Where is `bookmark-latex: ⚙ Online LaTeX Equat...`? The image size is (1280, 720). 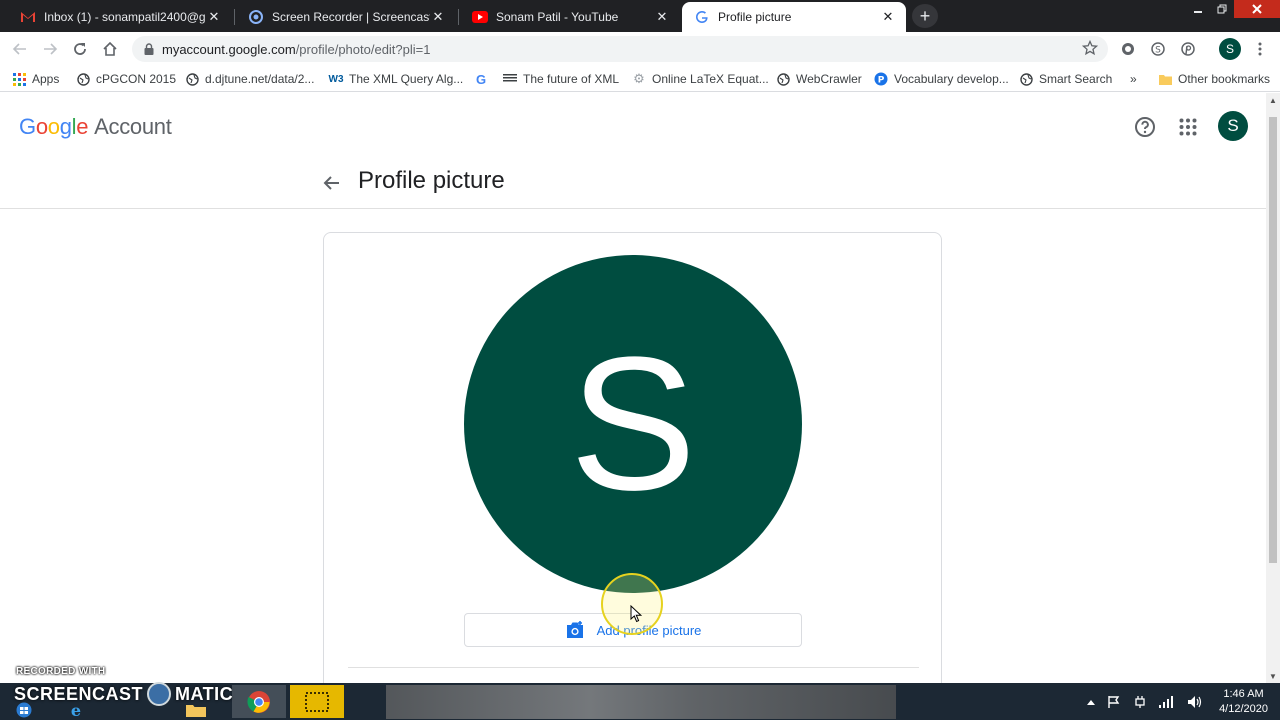
bookmark-latex: ⚙ Online LaTeX Equat... is located at coordinates (700, 79).